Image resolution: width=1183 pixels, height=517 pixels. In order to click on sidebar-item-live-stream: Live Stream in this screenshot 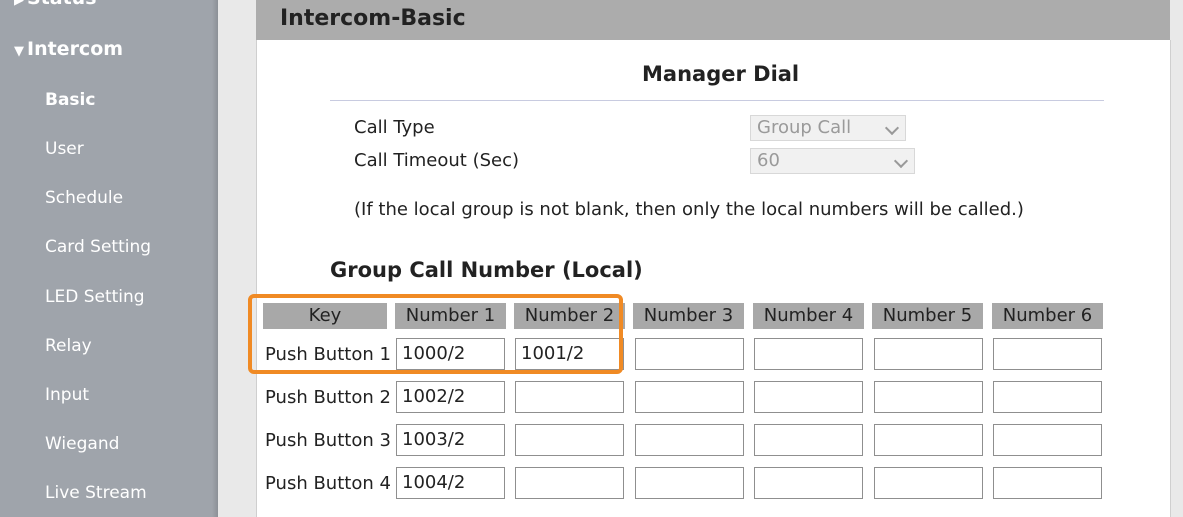, I will do `click(96, 493)`.